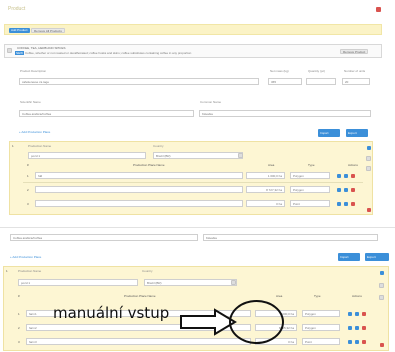 The image size is (395, 352). What do you see at coordinates (28, 176) in the screenshot?
I see `row-index: 1` at bounding box center [28, 176].